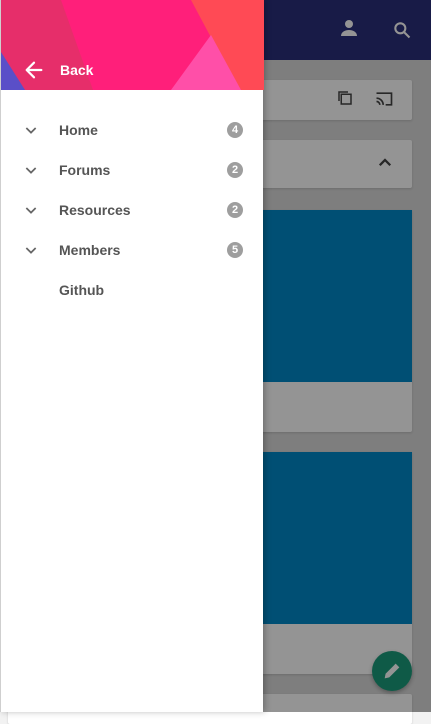 The image size is (431, 724). Describe the element at coordinates (132, 250) in the screenshot. I see `menu-item-members: Members 5` at that location.